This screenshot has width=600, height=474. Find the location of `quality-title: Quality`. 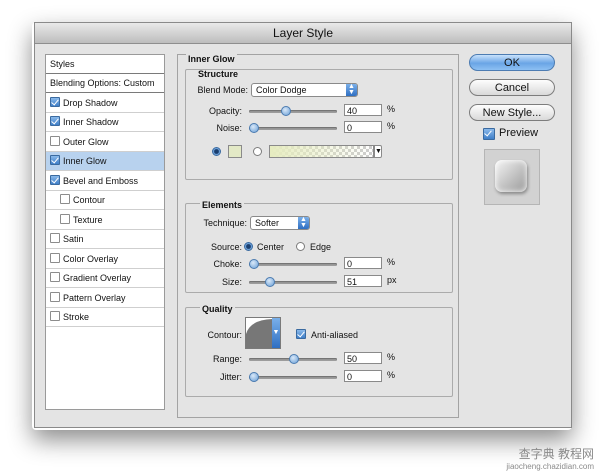

quality-title: Quality is located at coordinates (217, 309).